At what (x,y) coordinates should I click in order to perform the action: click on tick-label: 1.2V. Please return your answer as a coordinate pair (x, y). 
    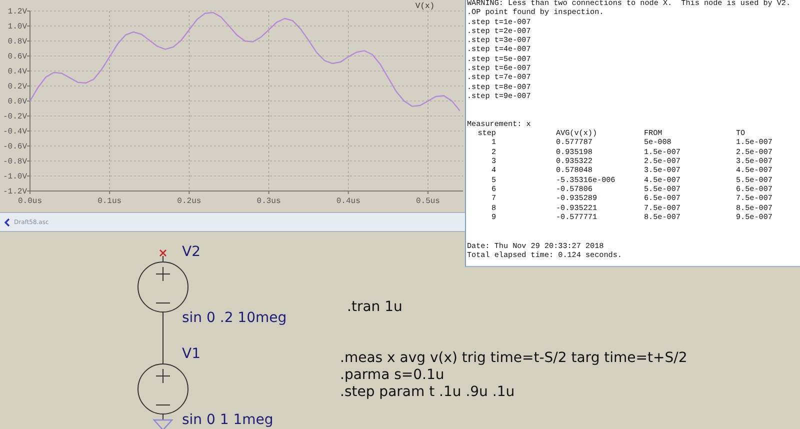
    Looking at the image, I should click on (17, 12).